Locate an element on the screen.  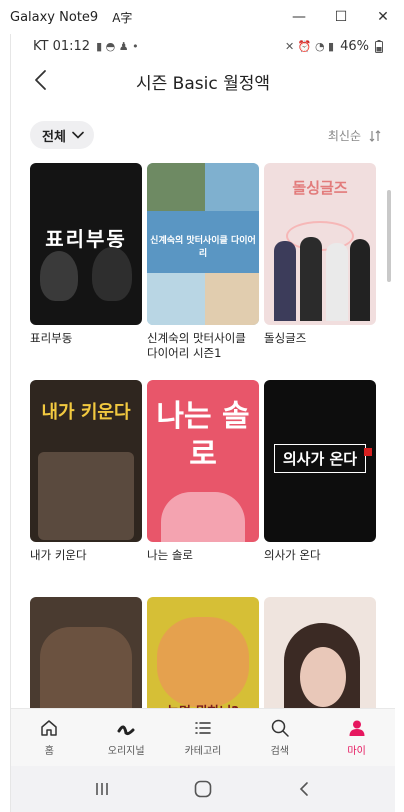
recent-apps-icon is located at coordinates (101, 789).